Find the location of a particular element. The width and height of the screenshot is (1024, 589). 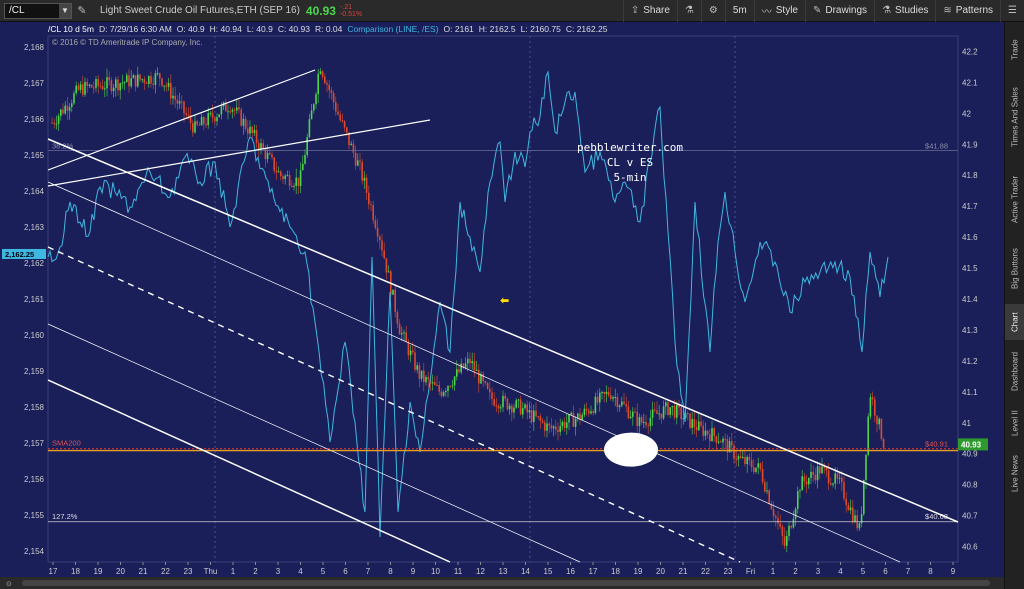

patterns-button: ≋ Patterns is located at coordinates (967, 11).